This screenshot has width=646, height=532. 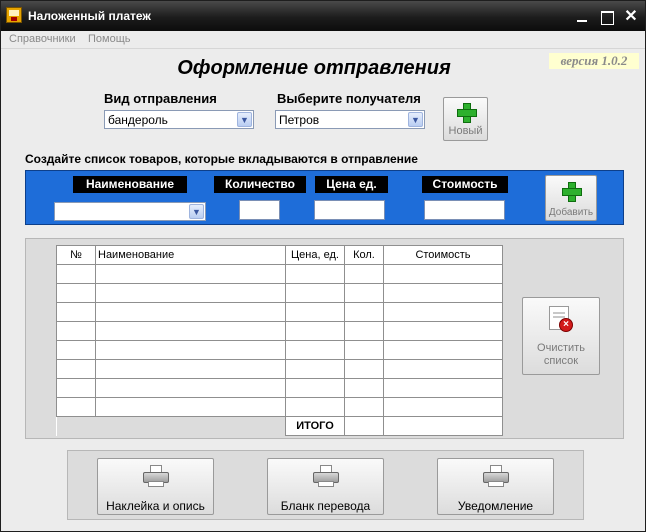 I want to click on column-header-cost: Стоимость, so click(x=443, y=255).